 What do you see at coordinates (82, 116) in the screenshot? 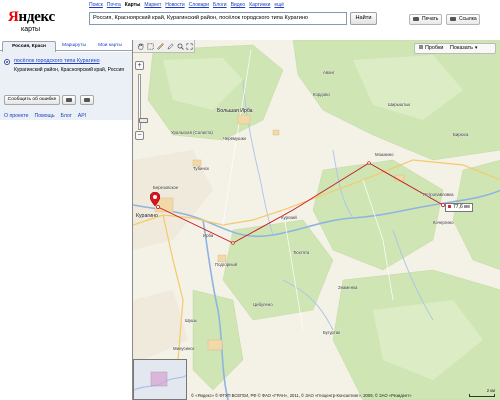
I see `footer-link: API` at bounding box center [82, 116].